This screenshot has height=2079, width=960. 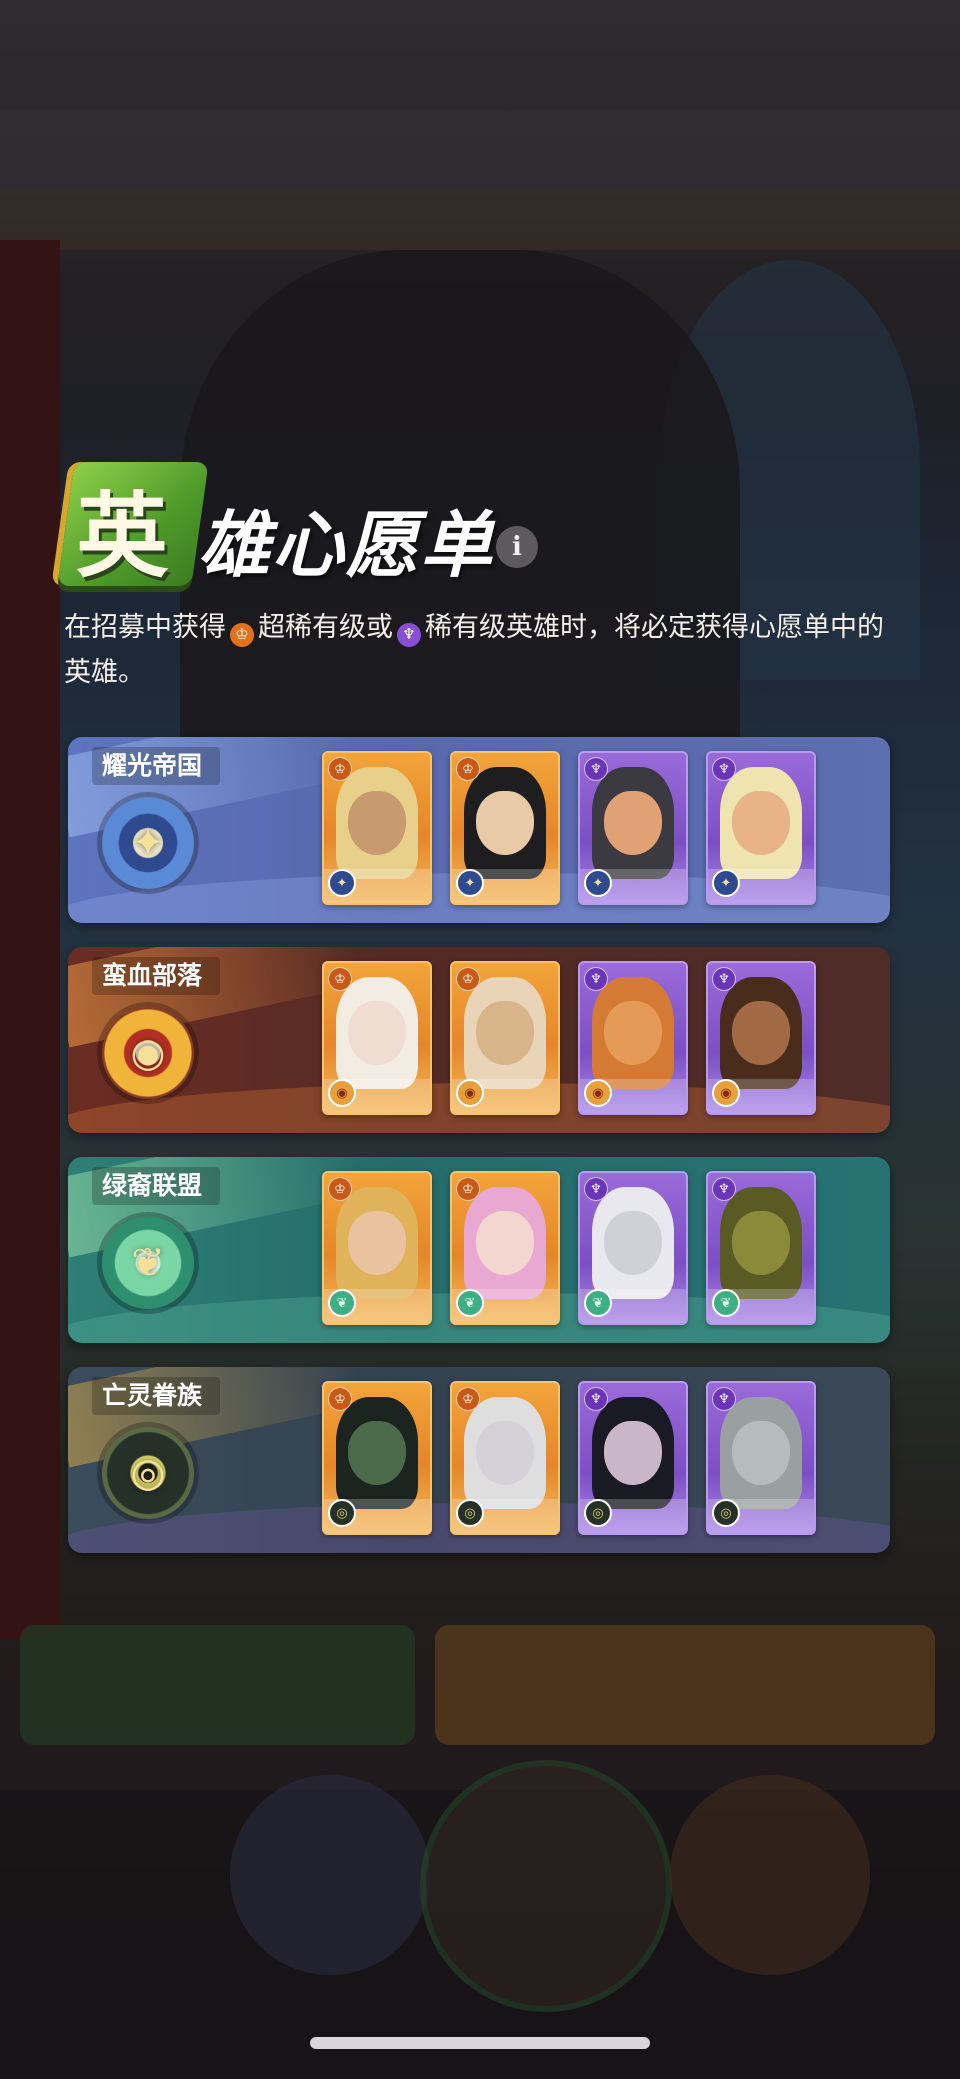 What do you see at coordinates (569, 1458) in the screenshot?
I see `hero-row: ♔ ◎ ♔ ◎ ♆ ◎ ♆ ◎` at bounding box center [569, 1458].